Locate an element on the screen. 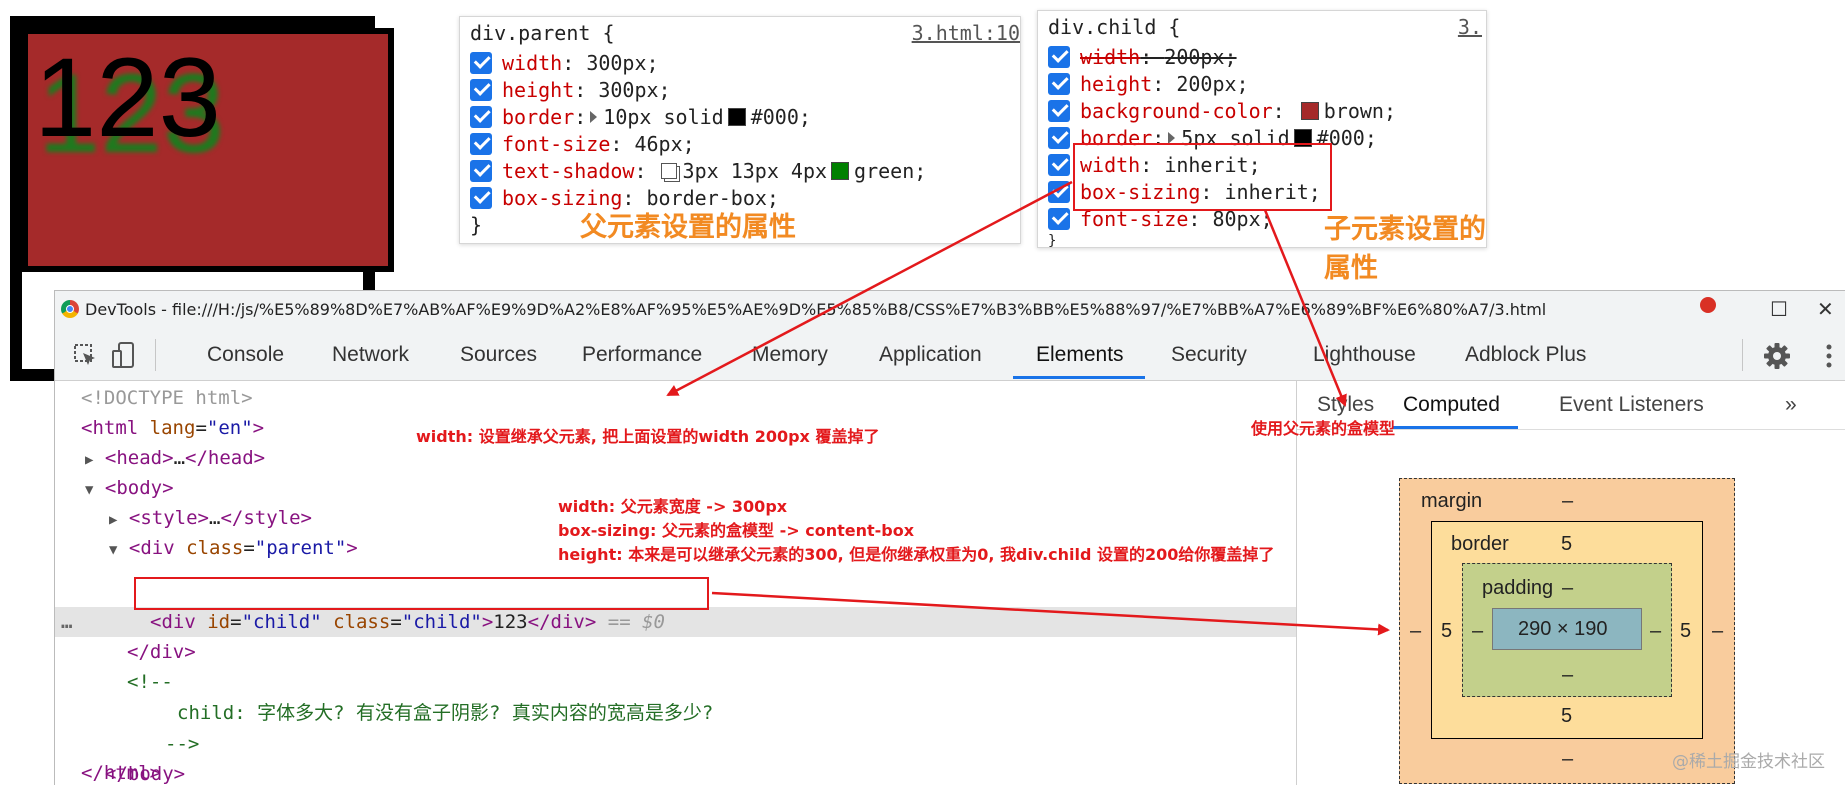 Image resolution: width=1845 pixels, height=789 pixels. arrow-to-box-sizing-note is located at coordinates (1305, 308).